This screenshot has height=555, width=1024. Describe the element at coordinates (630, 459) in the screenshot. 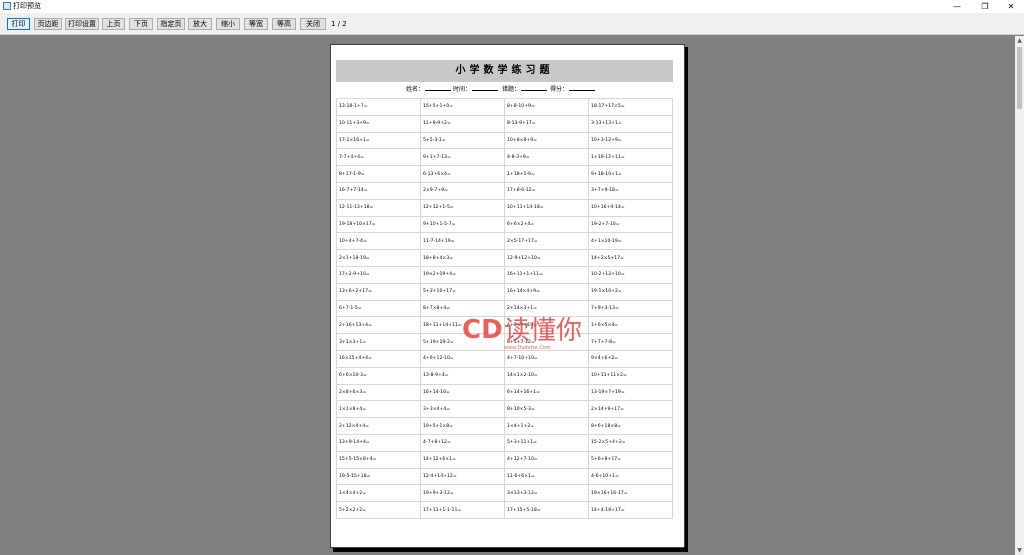

I see `problem-cell: 5+6+8+17=` at that location.